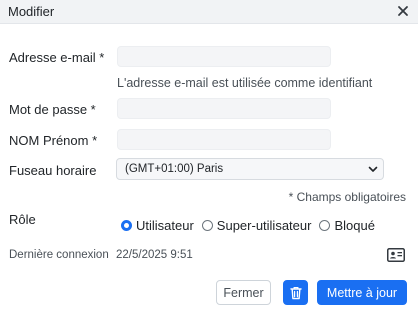 The image size is (418, 317). Describe the element at coordinates (57, 57) in the screenshot. I see `email-label: Adresse e-mail *` at that location.